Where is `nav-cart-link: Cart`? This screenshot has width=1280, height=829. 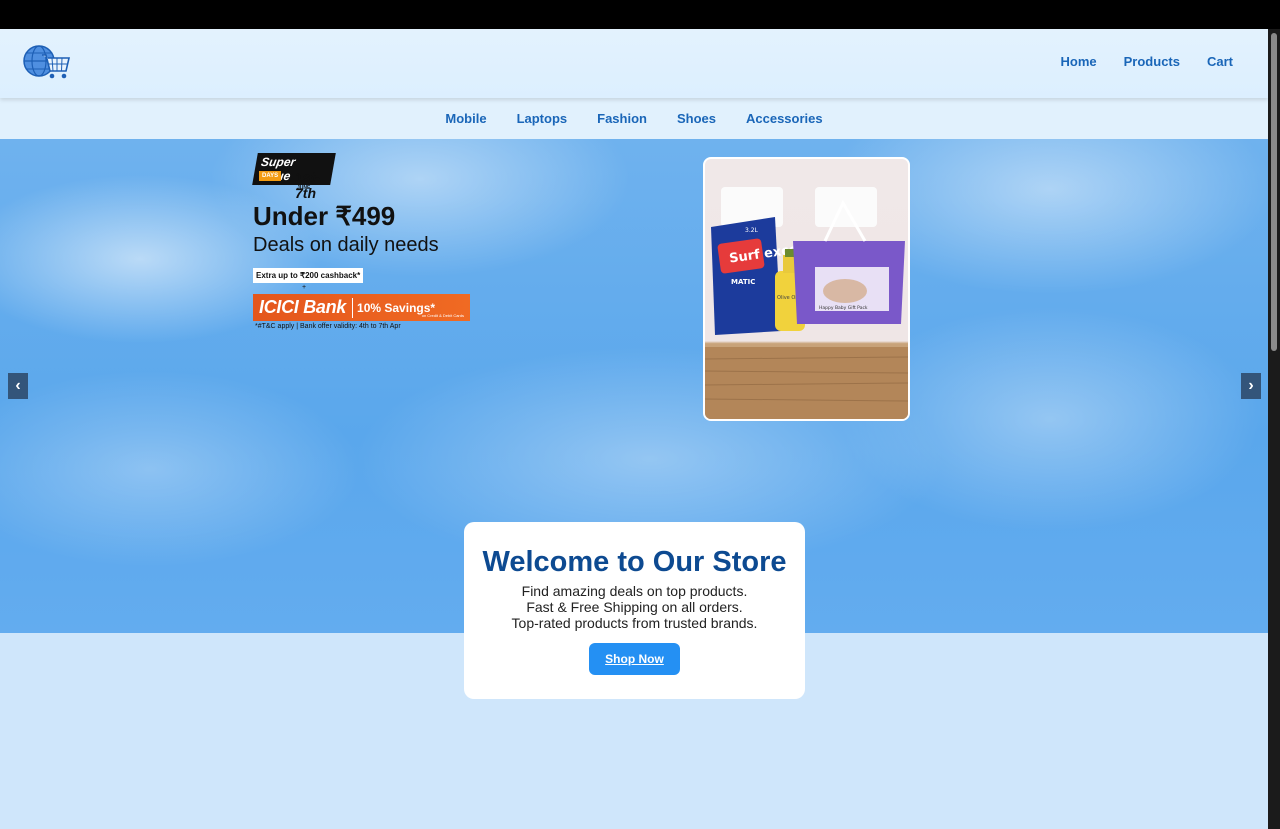
nav-cart-link: Cart is located at coordinates (1220, 61).